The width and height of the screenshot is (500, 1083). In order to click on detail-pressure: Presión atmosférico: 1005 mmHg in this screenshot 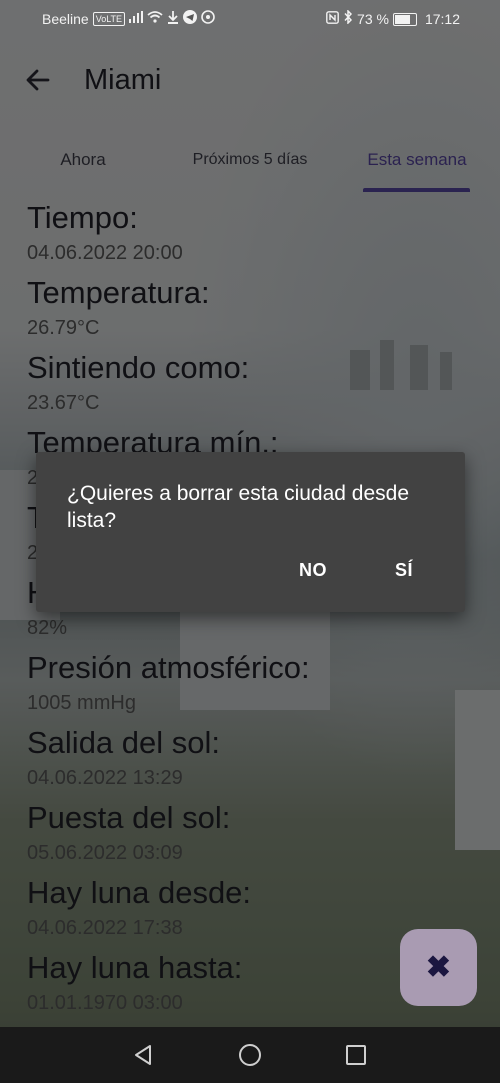, I will do `click(257, 685)`.